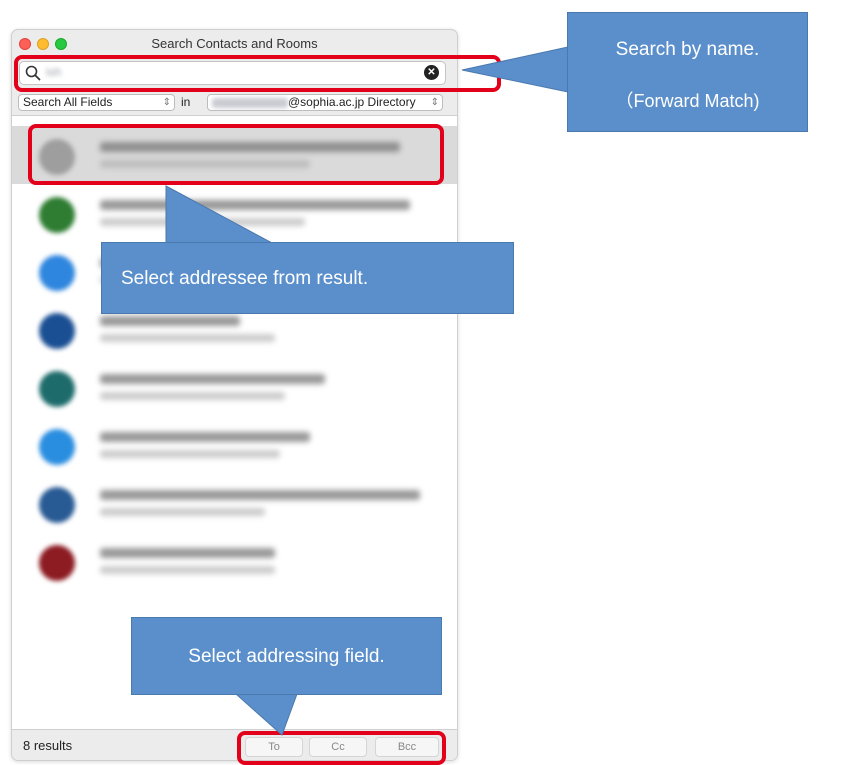 The height and width of the screenshot is (765, 857). What do you see at coordinates (341, 748) in the screenshot?
I see `address-buttons-highlight-frame` at bounding box center [341, 748].